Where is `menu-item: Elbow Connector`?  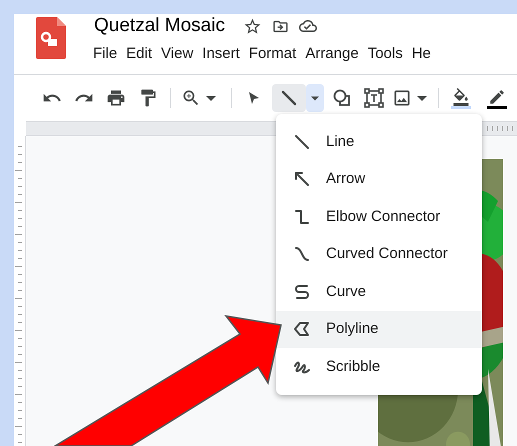
menu-item: Elbow Connector is located at coordinates (379, 217).